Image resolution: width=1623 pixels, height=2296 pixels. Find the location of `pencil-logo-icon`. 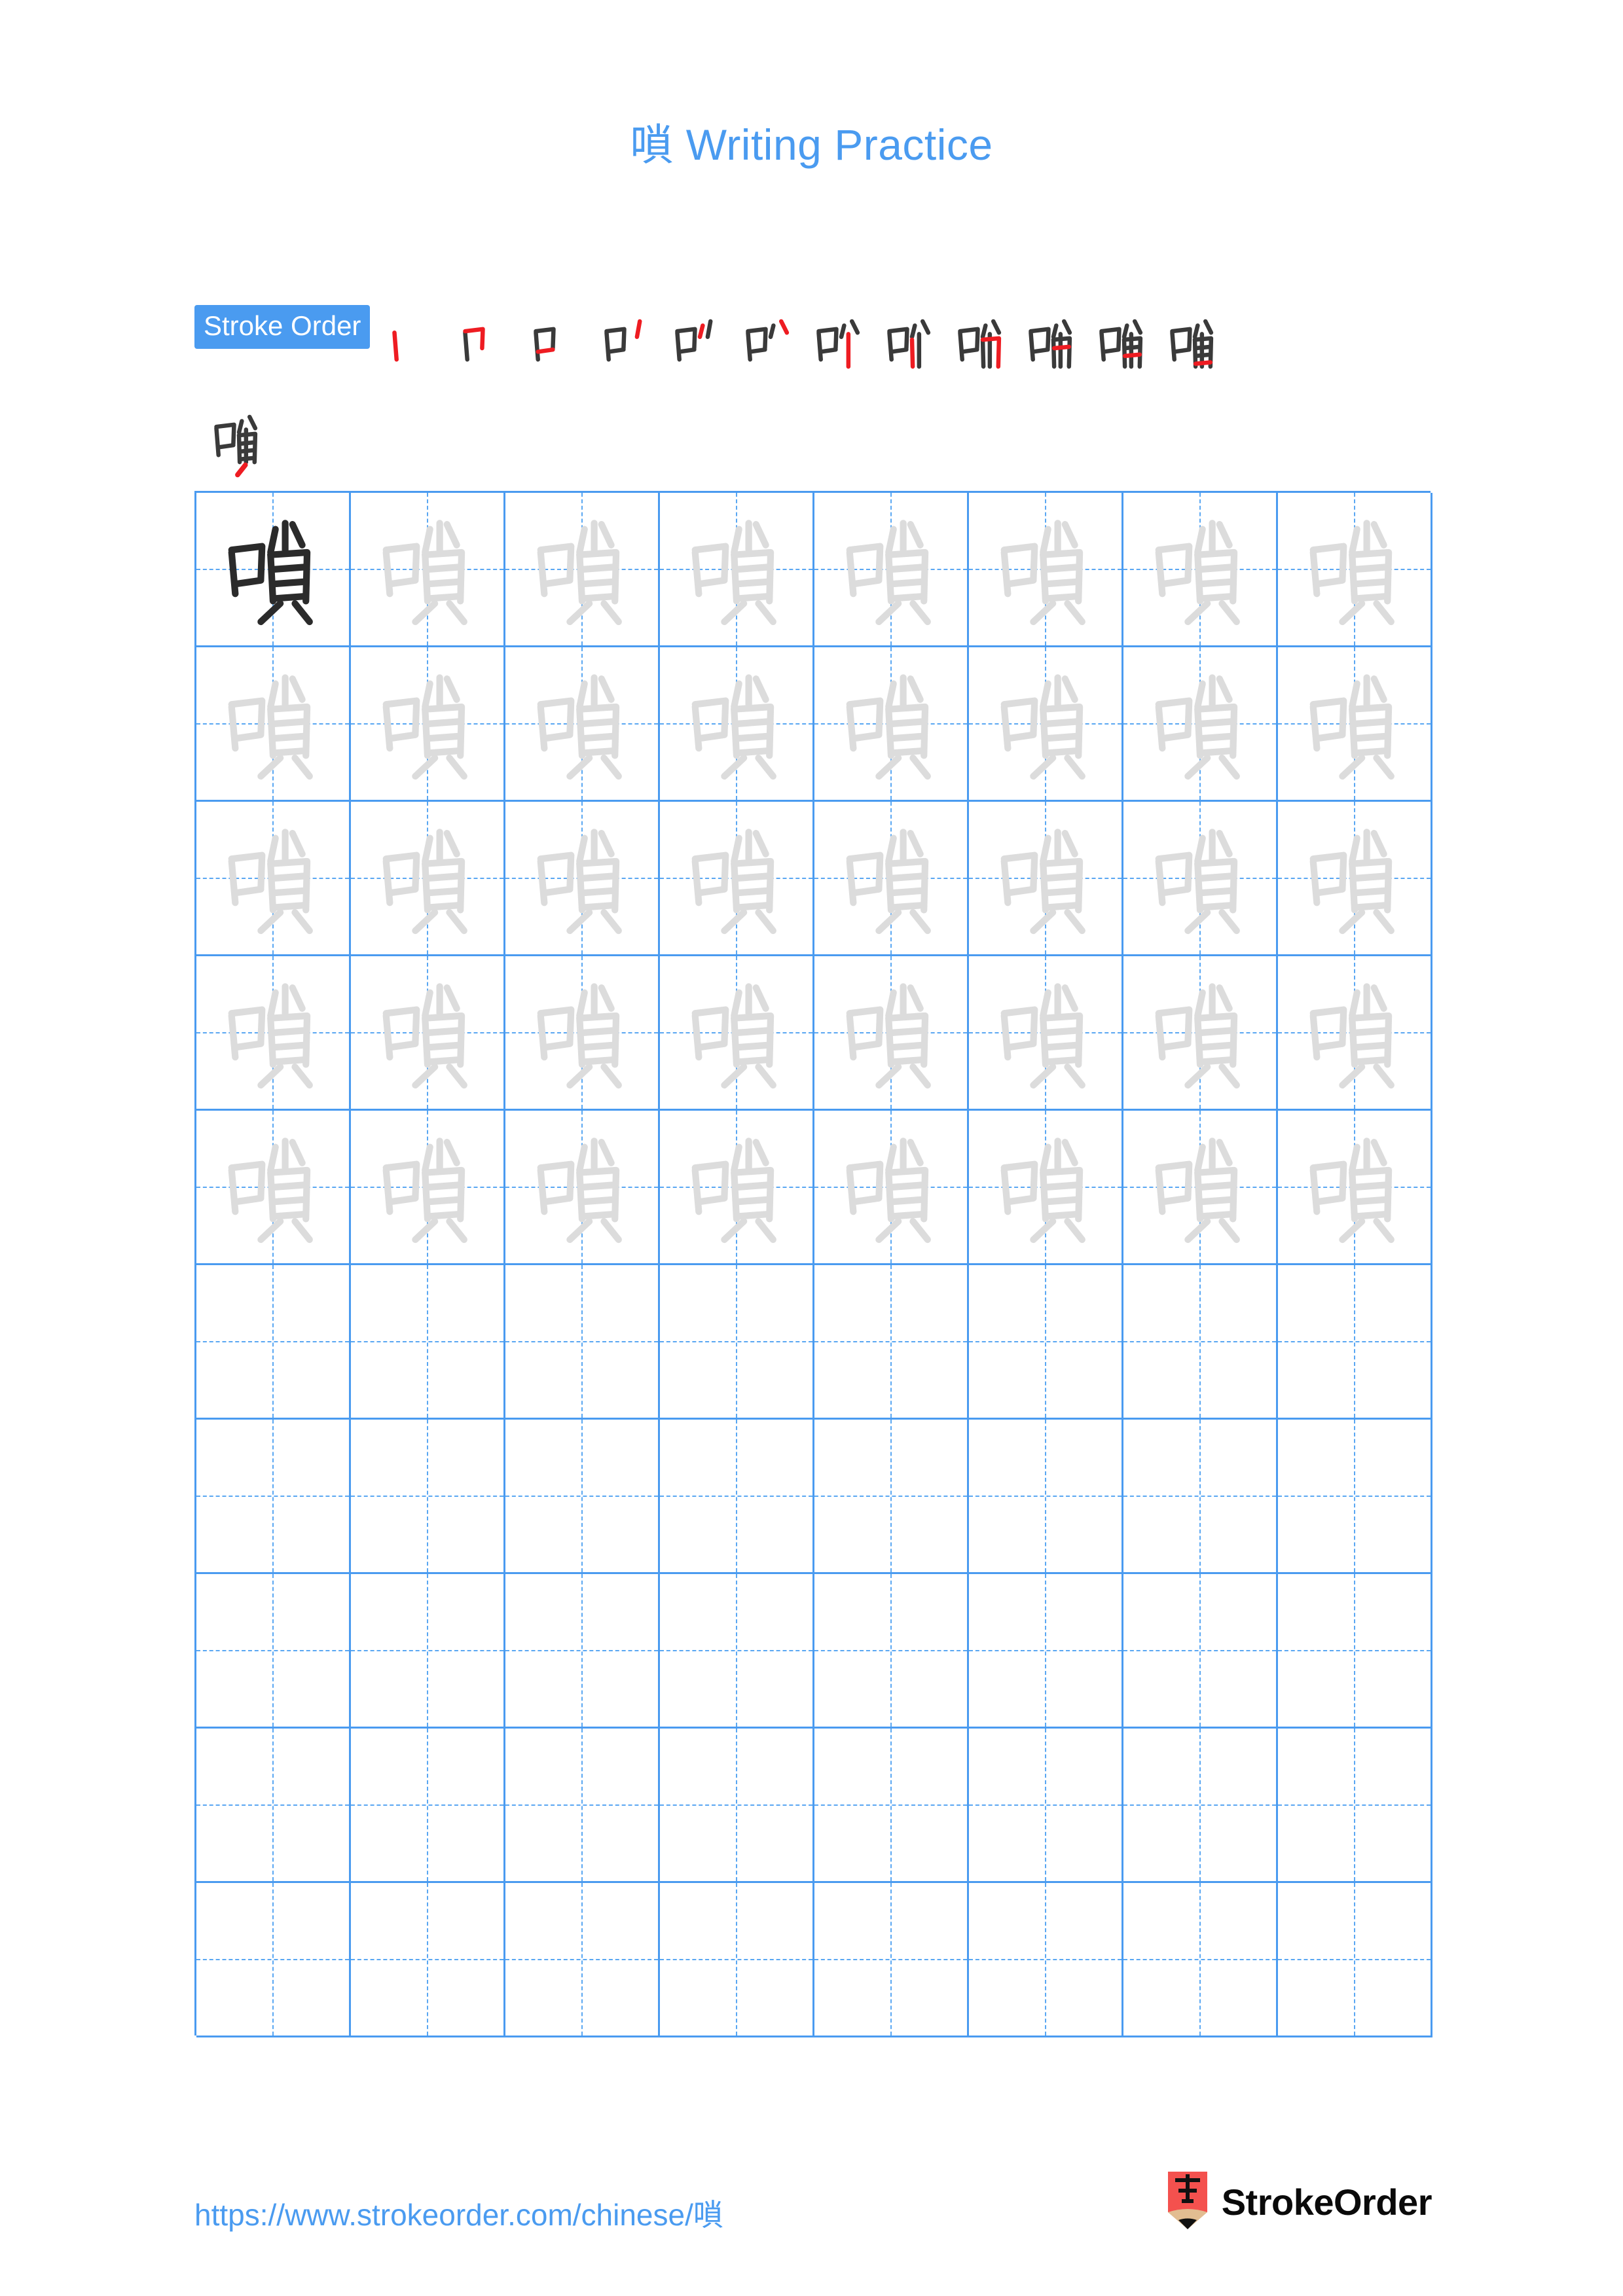

pencil-logo-icon is located at coordinates (1187, 2200).